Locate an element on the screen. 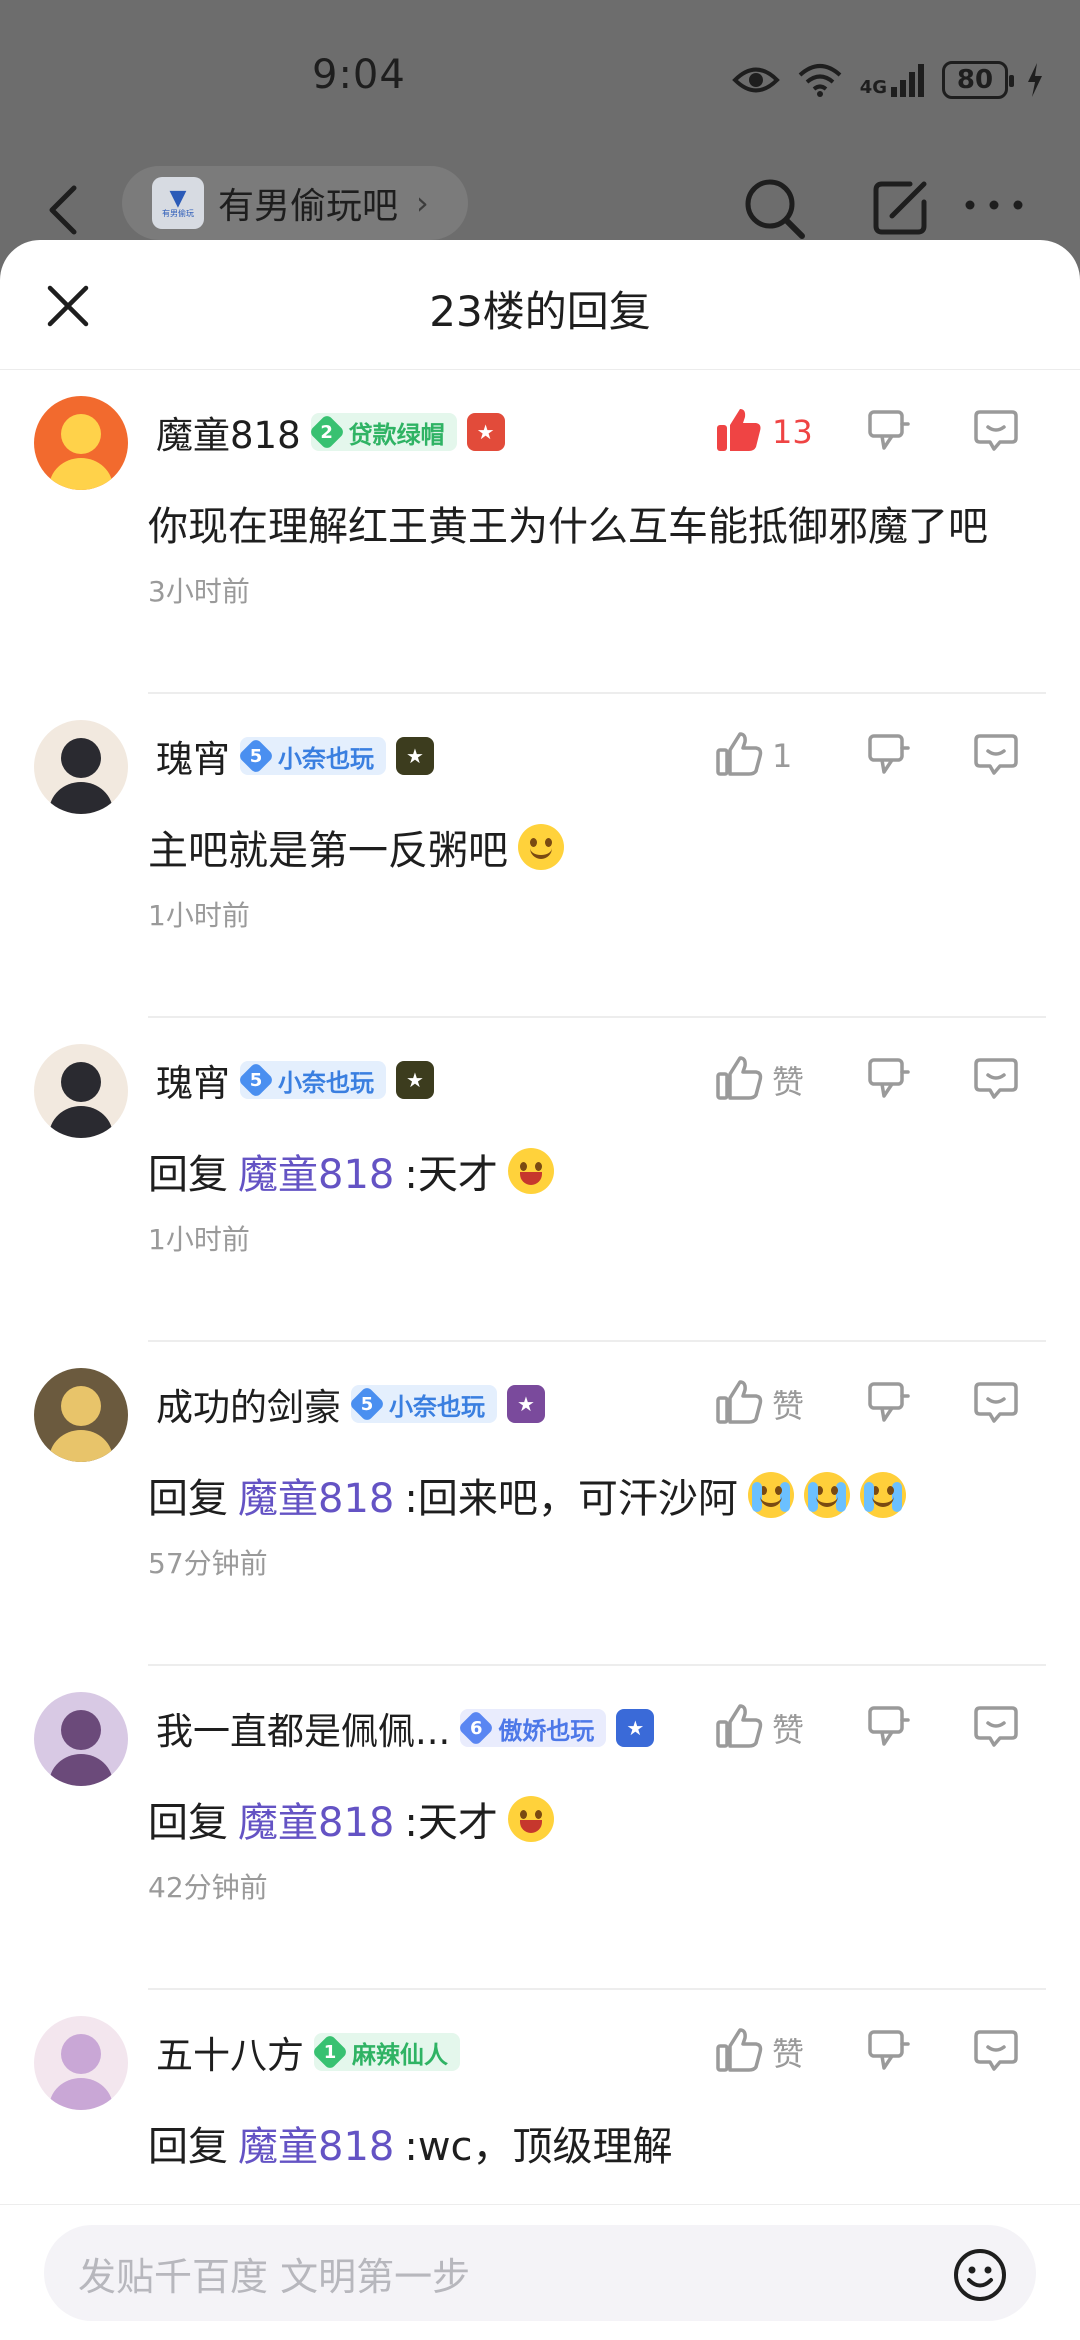 Image resolution: width=1080 pixels, height=2340 pixels. user-info: 五十八方 1 麻辣仙人 is located at coordinates (308, 2052).